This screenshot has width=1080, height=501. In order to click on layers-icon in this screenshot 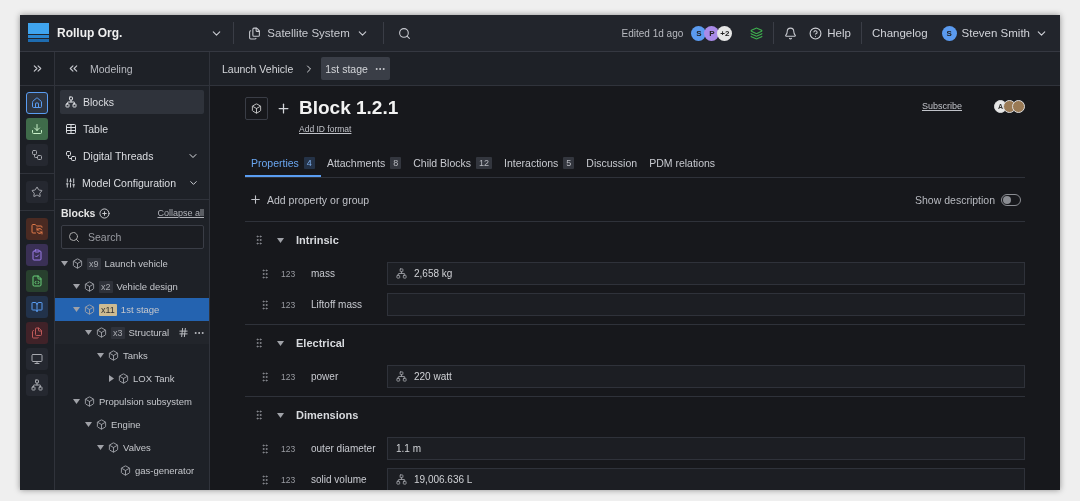, I will do `click(757, 33)`.